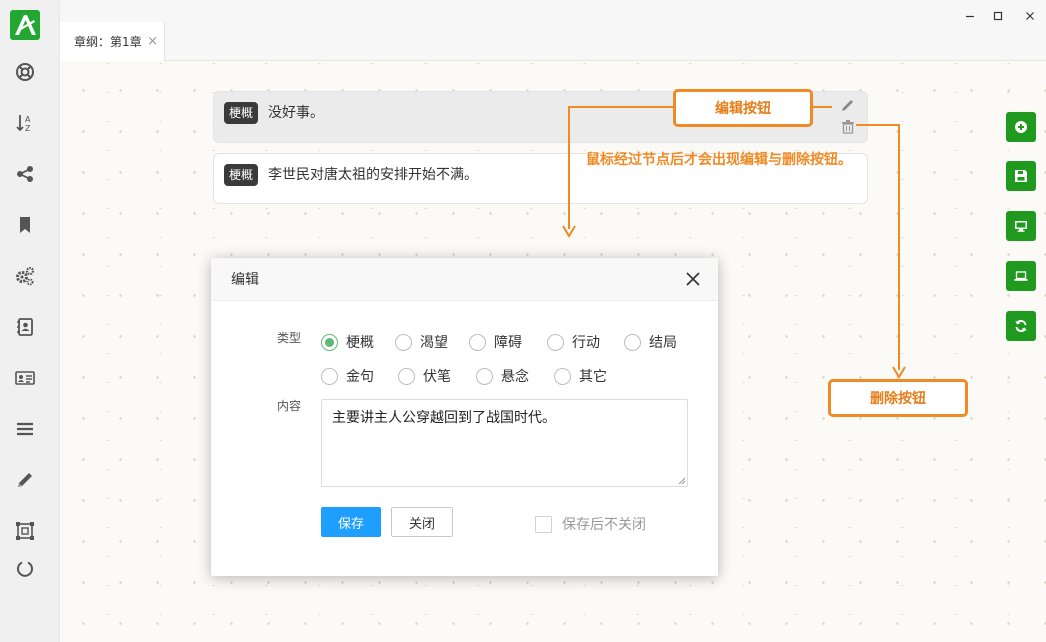  What do you see at coordinates (848, 127) in the screenshot?
I see `node-delete-icon` at bounding box center [848, 127].